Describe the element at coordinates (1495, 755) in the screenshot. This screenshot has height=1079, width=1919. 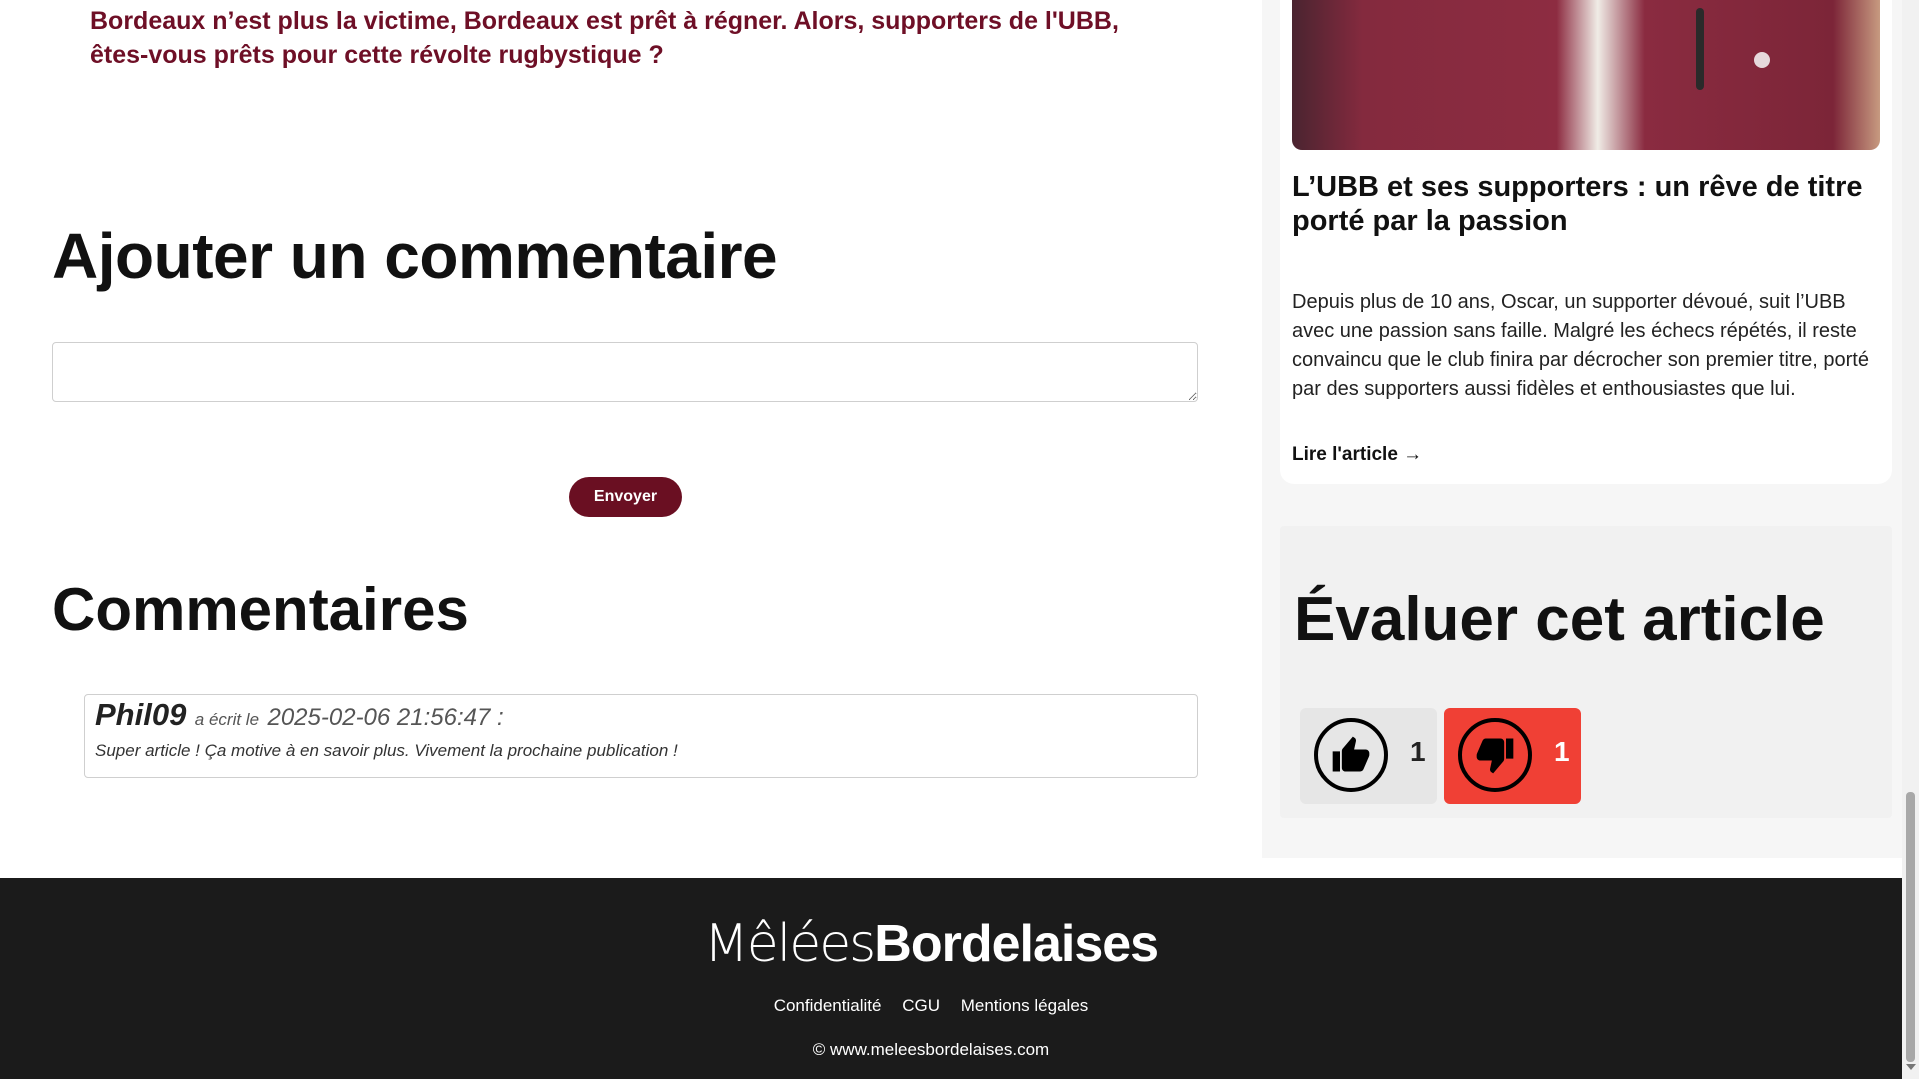
I see `thumbs-down-icon` at that location.